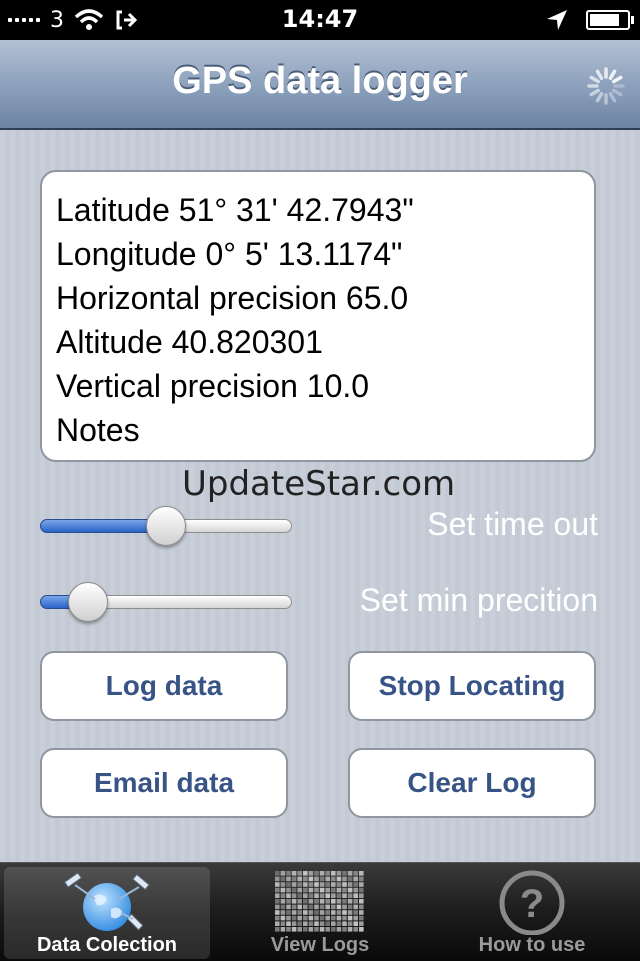 This screenshot has height=961, width=640. Describe the element at coordinates (606, 86) in the screenshot. I see `activity-spinner-icon` at that location.